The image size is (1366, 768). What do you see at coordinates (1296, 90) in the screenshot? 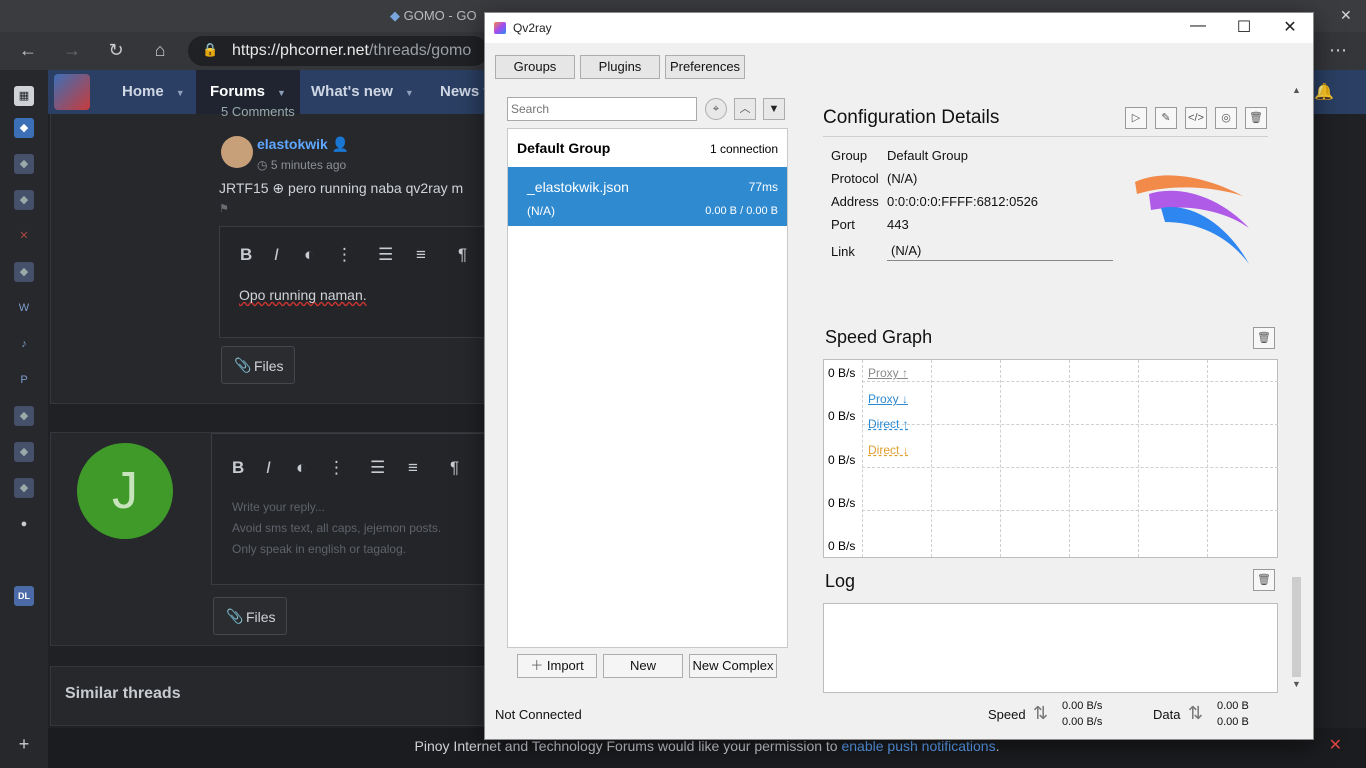
I see `scroll-up-icon: ▲` at bounding box center [1296, 90].